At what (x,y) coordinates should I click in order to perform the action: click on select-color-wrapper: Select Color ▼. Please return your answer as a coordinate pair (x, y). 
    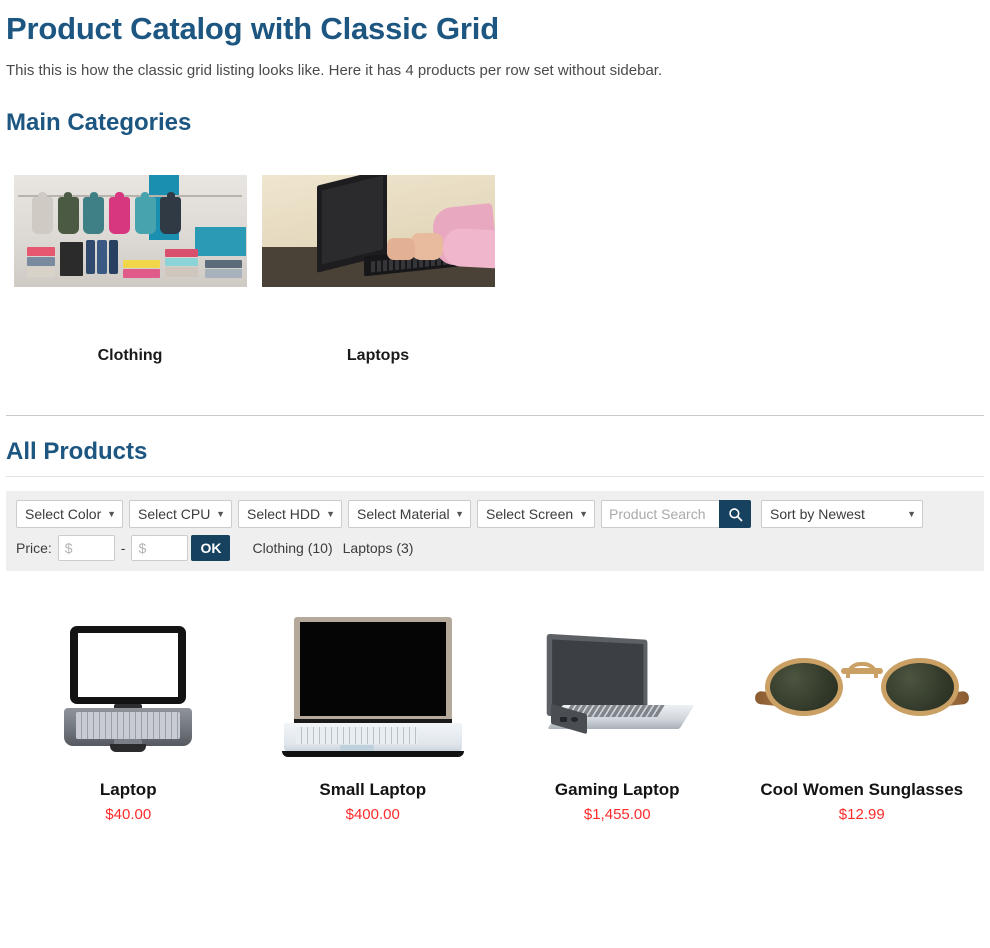
    Looking at the image, I should click on (69, 514).